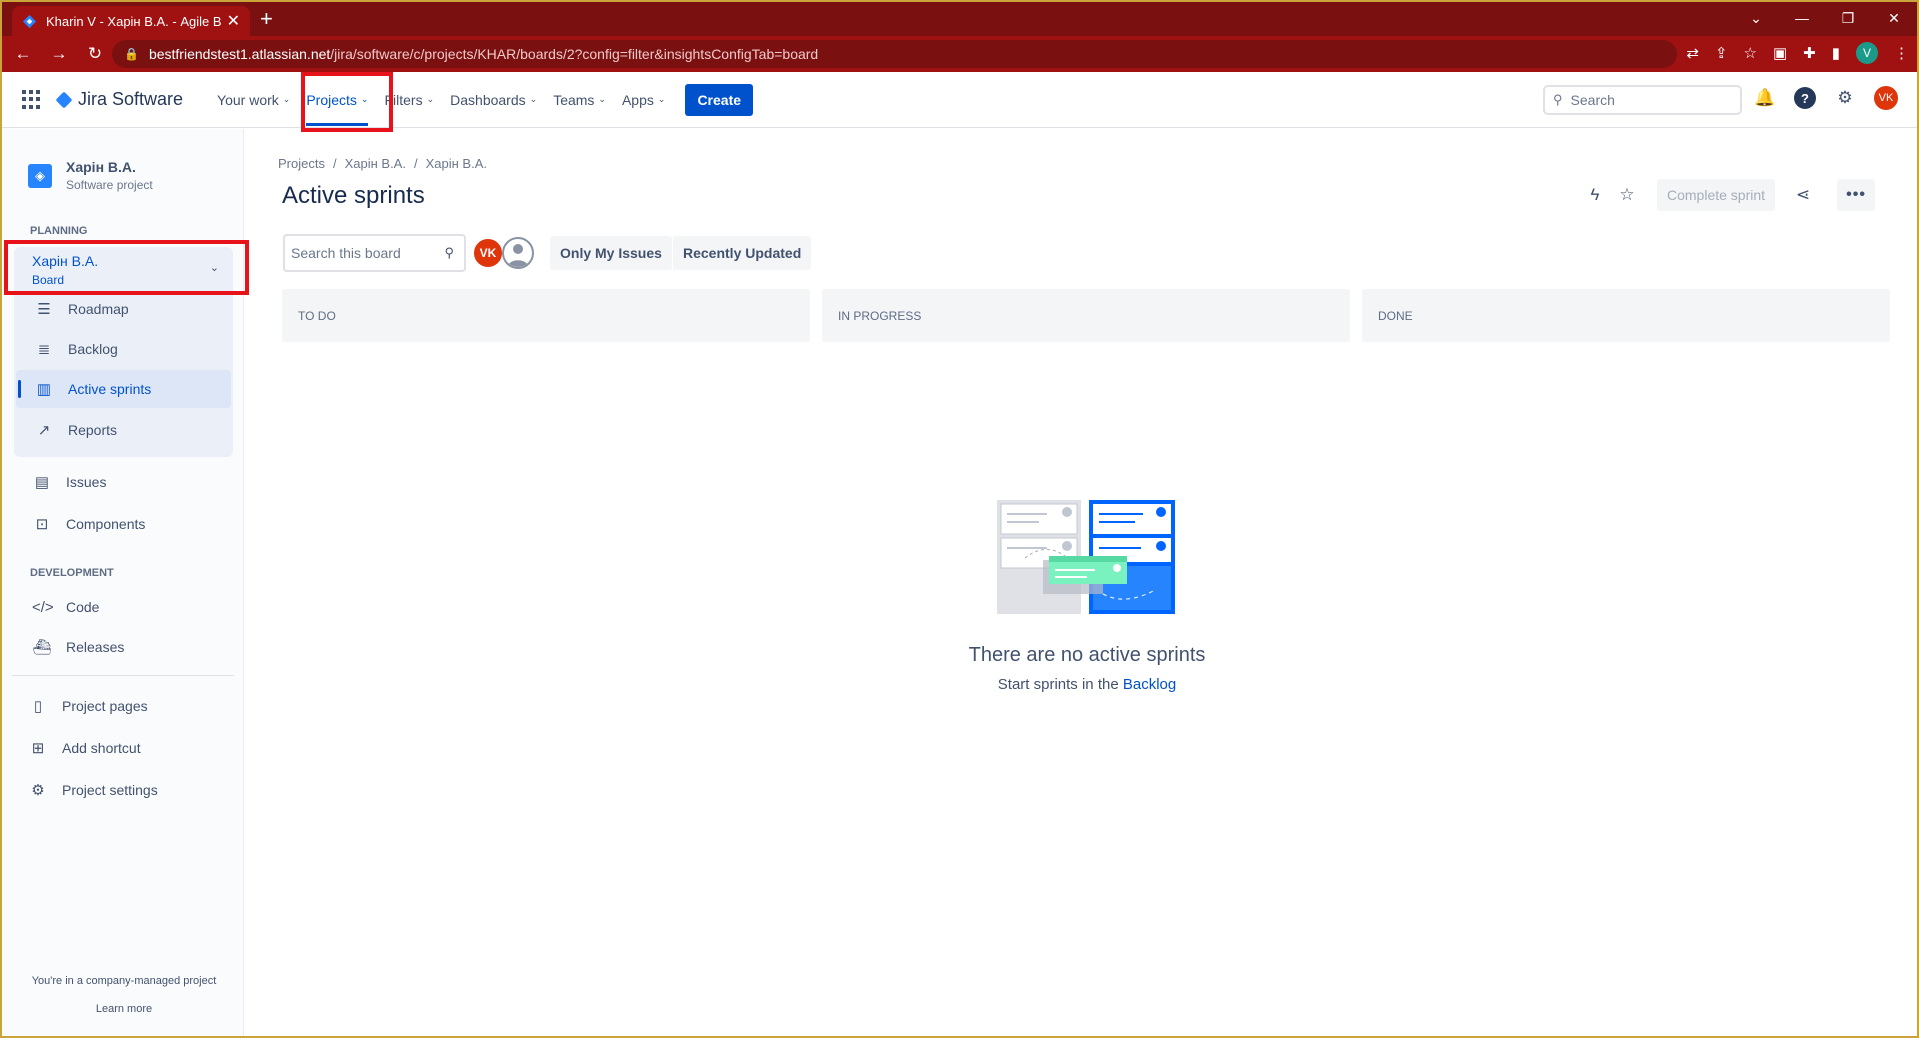 Image resolution: width=1919 pixels, height=1038 pixels. Describe the element at coordinates (38, 748) in the screenshot. I see `add-shortcut-icon: ⊞` at that location.